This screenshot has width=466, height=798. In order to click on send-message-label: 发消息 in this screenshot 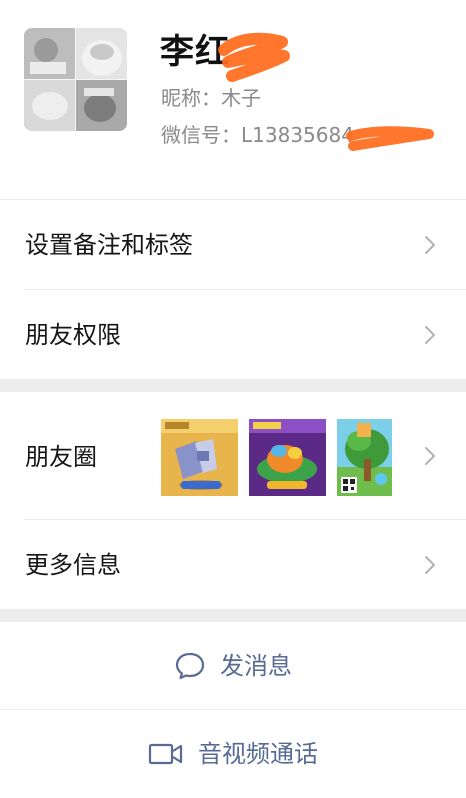, I will do `click(256, 666)`.